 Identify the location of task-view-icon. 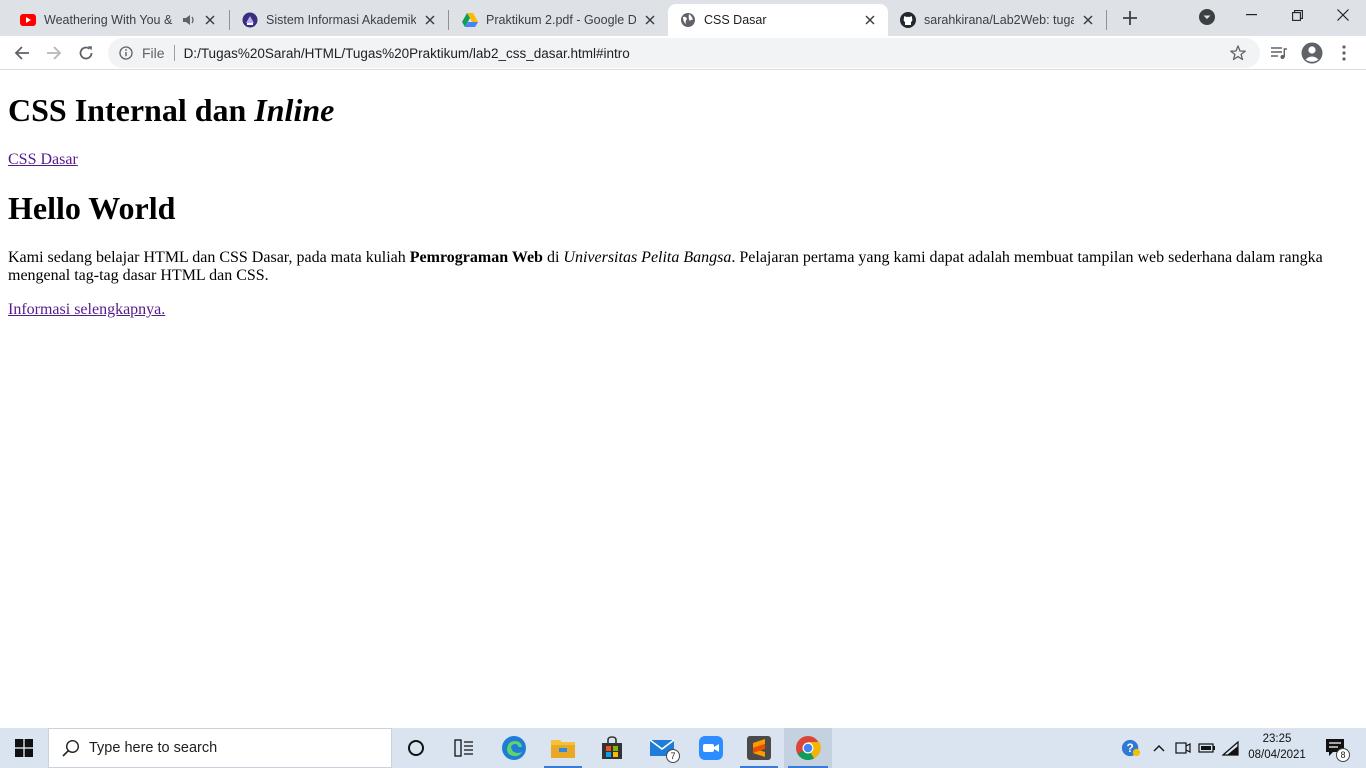
(463, 748).